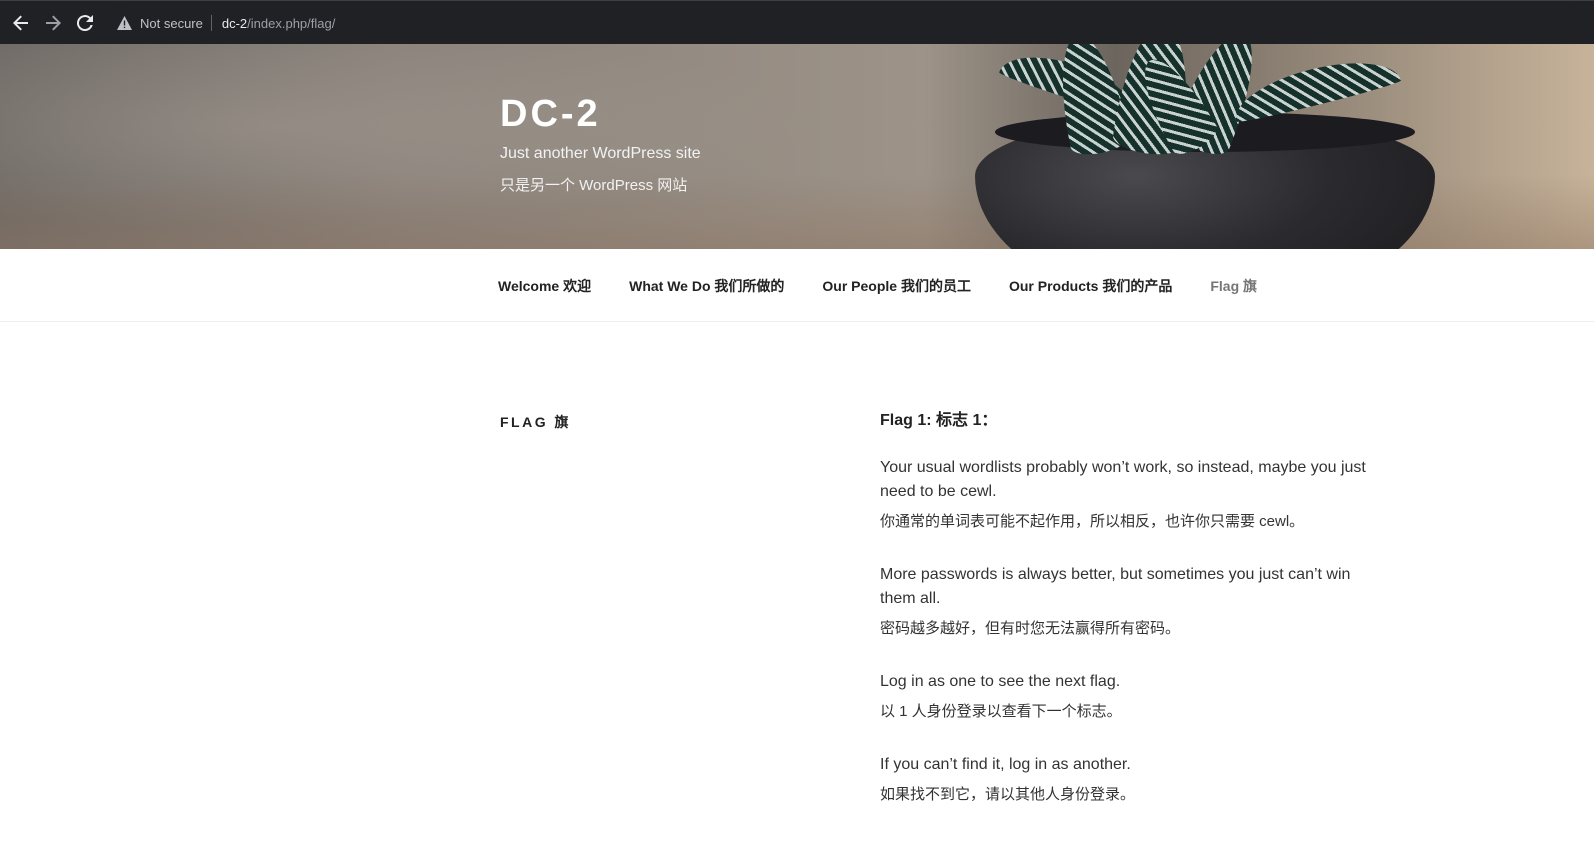  Describe the element at coordinates (211, 23) in the screenshot. I see `omnibox-divider` at that location.